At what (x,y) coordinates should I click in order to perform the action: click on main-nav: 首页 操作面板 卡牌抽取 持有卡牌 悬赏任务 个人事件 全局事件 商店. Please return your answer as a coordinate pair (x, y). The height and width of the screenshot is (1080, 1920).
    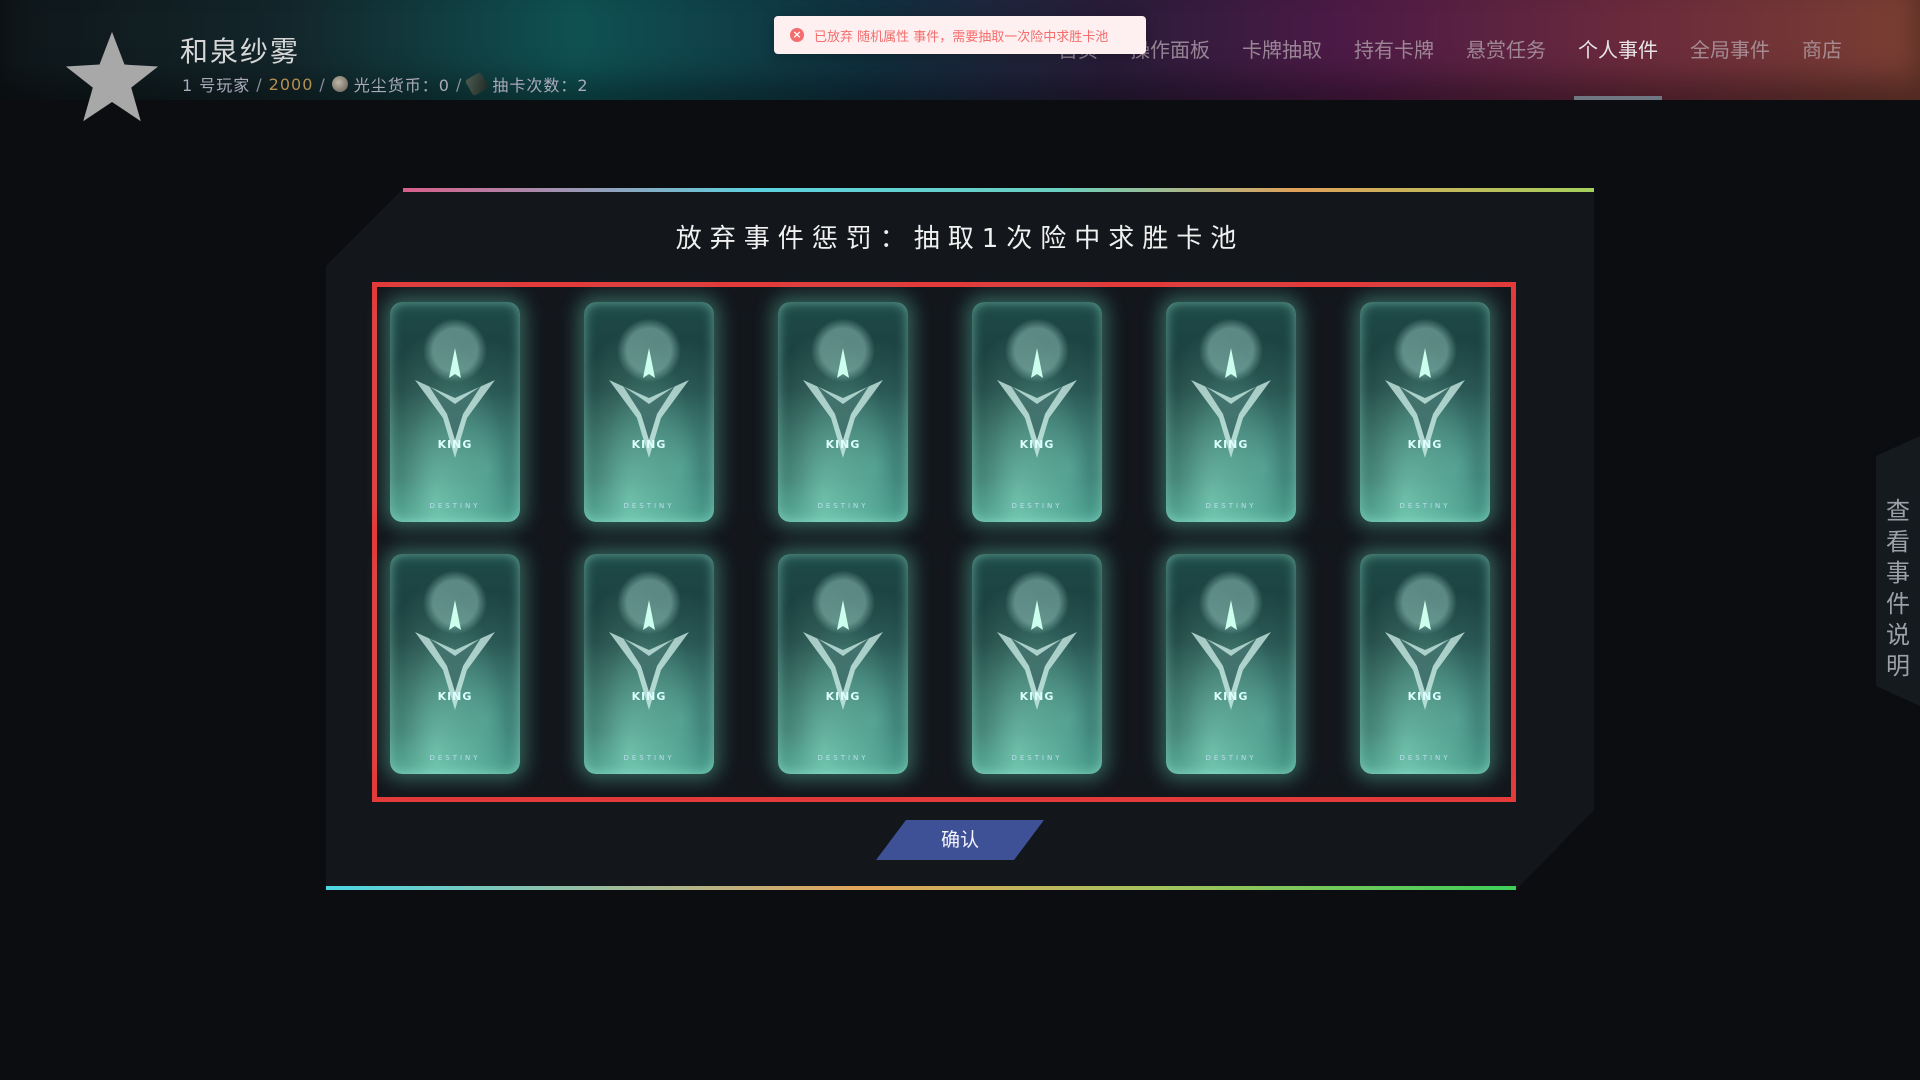
    Looking at the image, I should click on (1450, 67).